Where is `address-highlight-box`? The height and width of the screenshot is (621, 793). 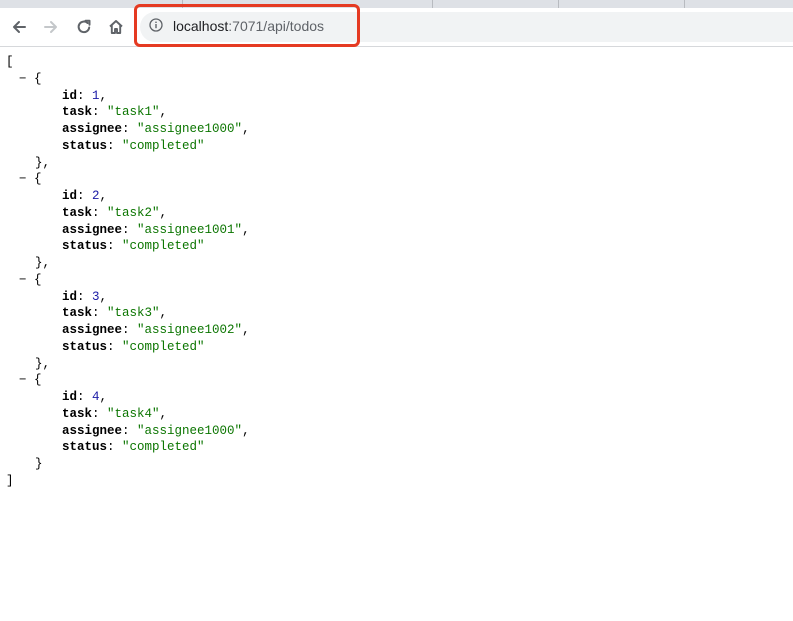 address-highlight-box is located at coordinates (247, 25).